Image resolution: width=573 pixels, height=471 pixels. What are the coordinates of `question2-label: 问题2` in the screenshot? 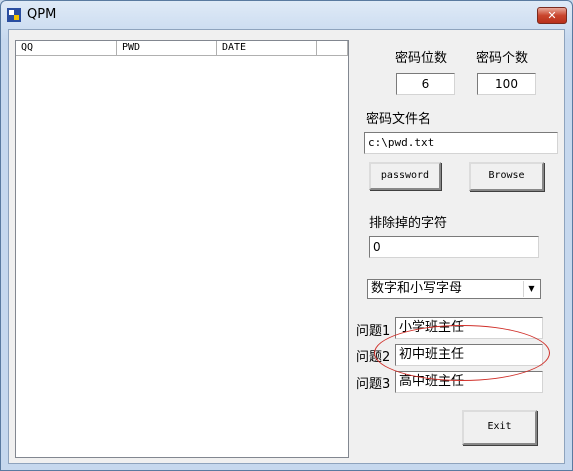 It's located at (373, 357).